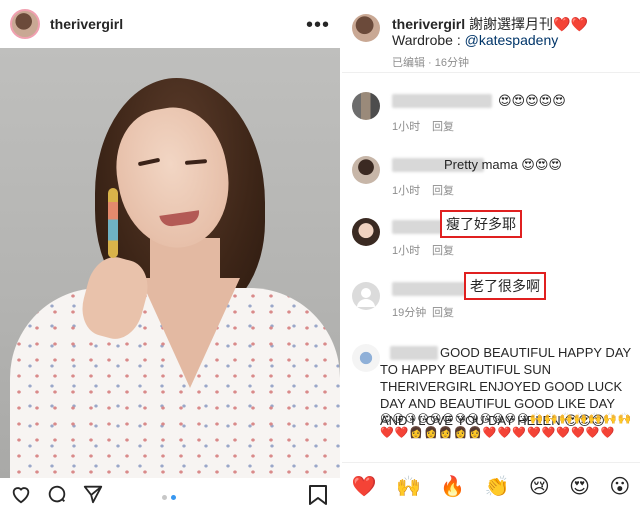 The height and width of the screenshot is (511, 640). I want to click on reaction-crying: 😢, so click(539, 486).